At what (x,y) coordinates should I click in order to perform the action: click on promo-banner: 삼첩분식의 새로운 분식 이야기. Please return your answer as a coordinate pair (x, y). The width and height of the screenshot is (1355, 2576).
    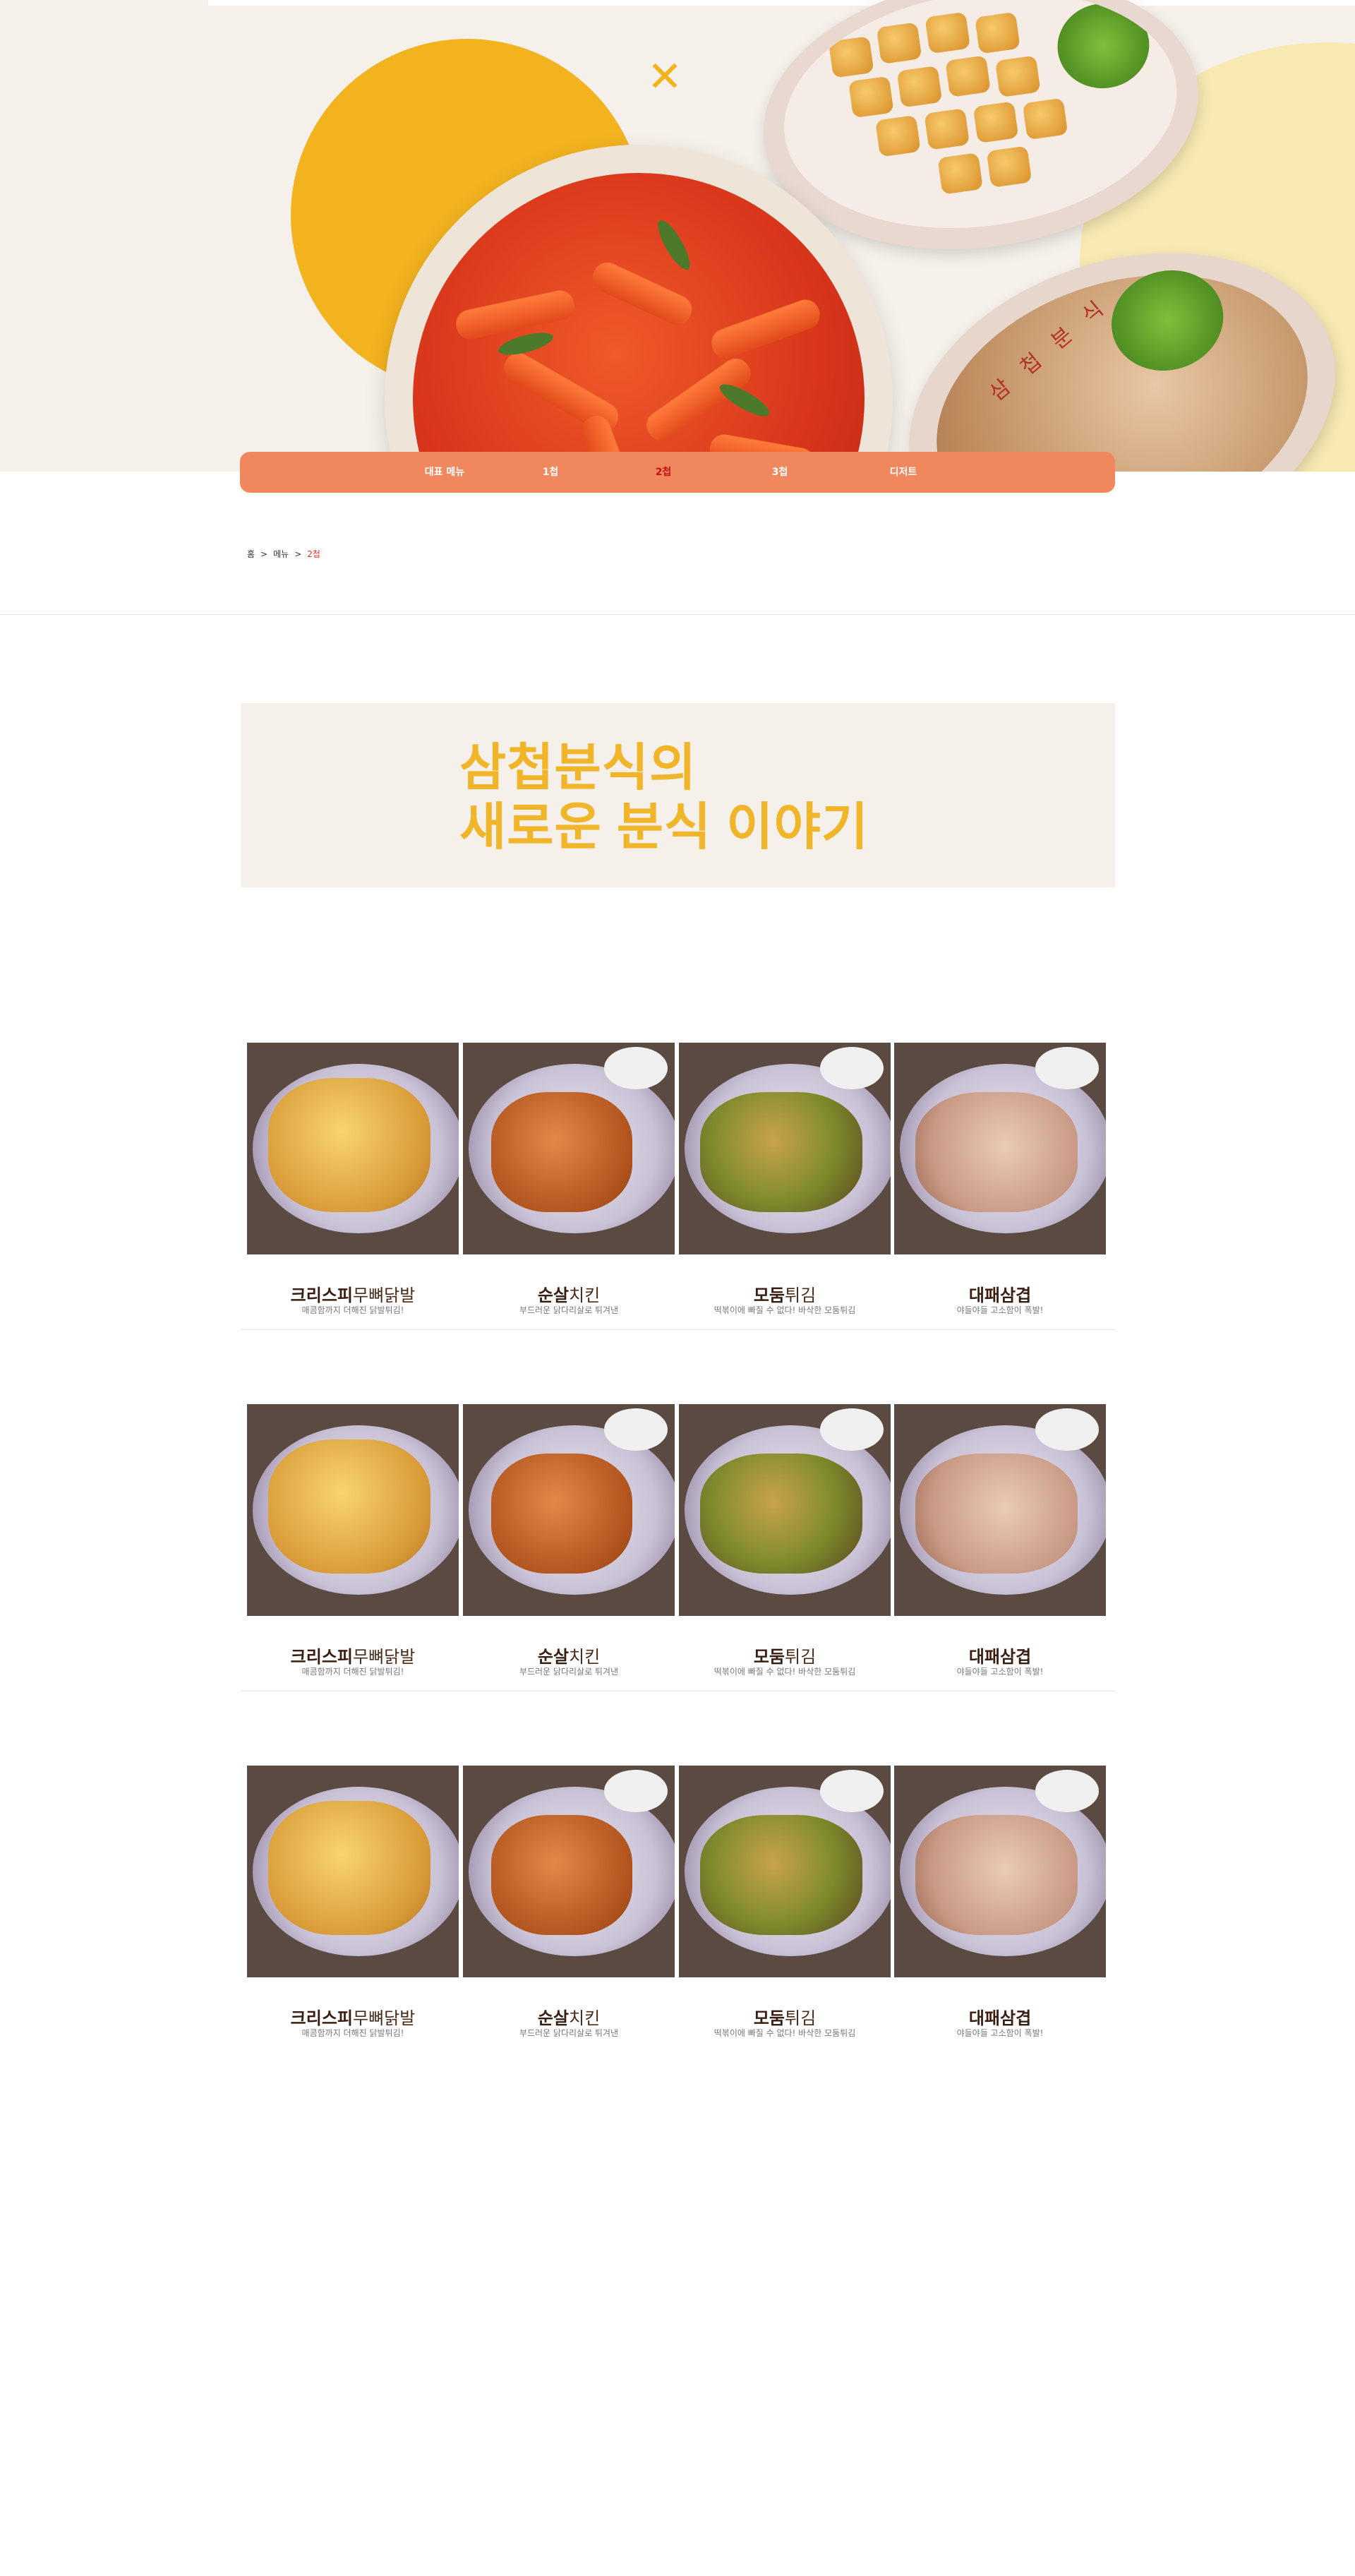
    Looking at the image, I should click on (678, 795).